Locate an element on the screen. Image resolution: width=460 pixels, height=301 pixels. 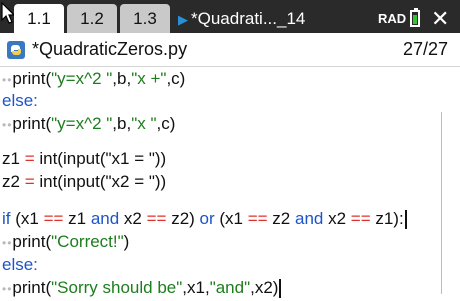
python-file-icon is located at coordinates (16, 50).